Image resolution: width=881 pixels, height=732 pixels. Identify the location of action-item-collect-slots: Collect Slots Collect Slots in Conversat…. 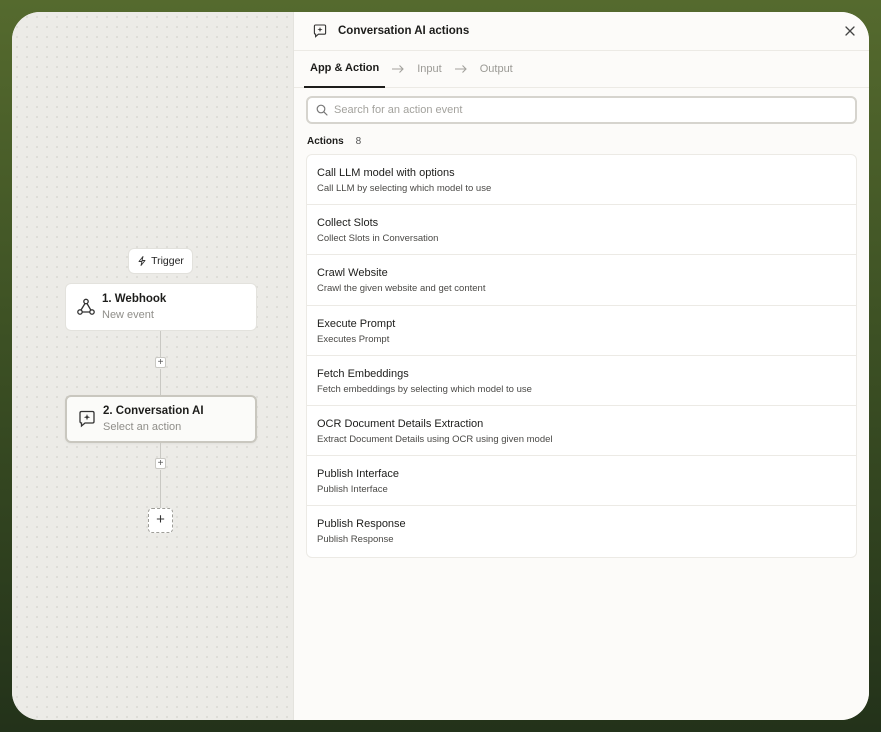
(581, 230).